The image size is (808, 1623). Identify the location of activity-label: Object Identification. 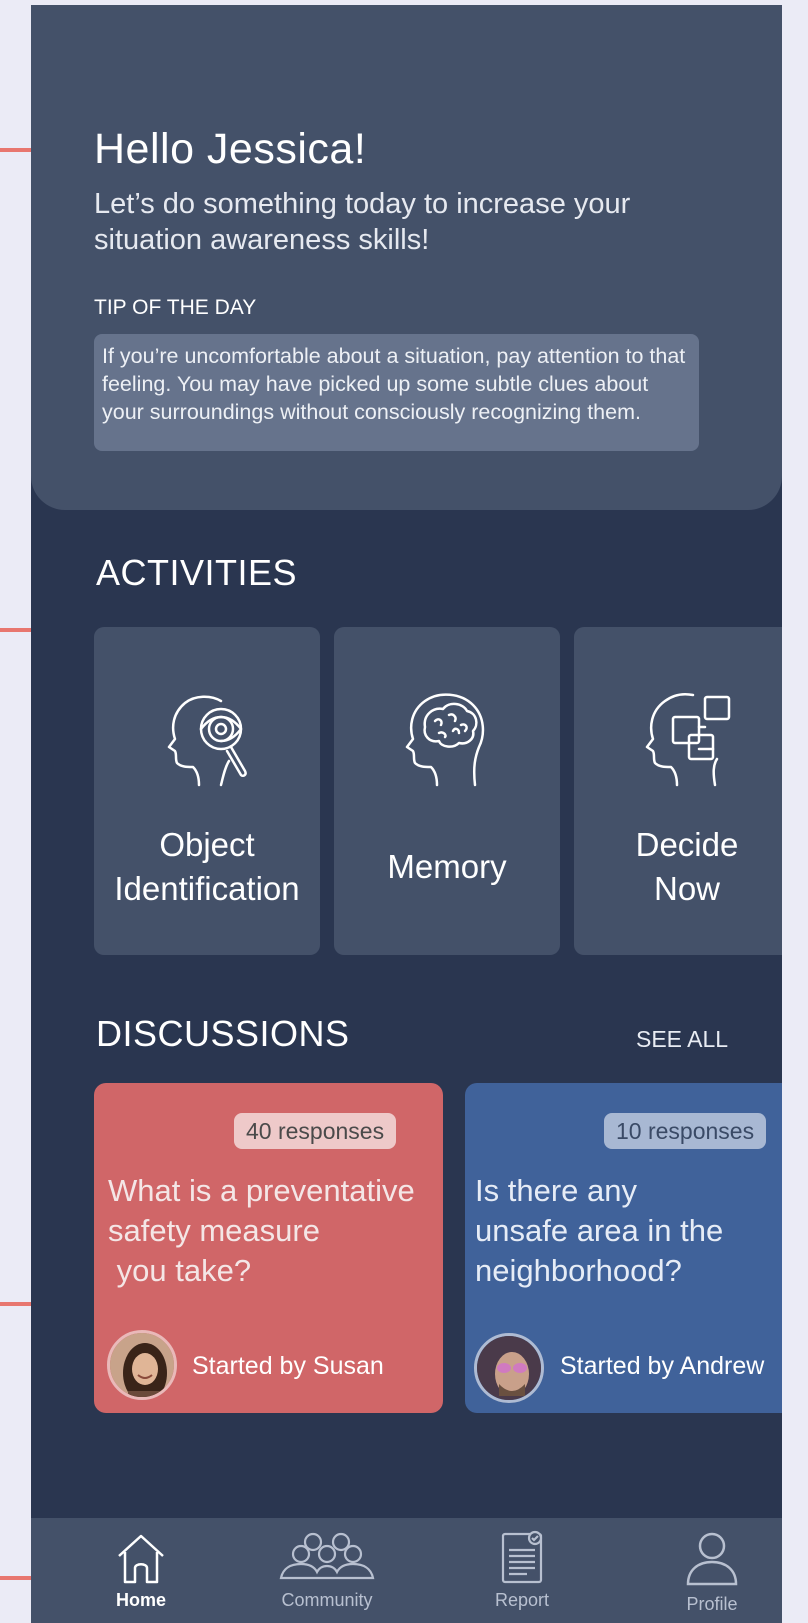
(207, 866).